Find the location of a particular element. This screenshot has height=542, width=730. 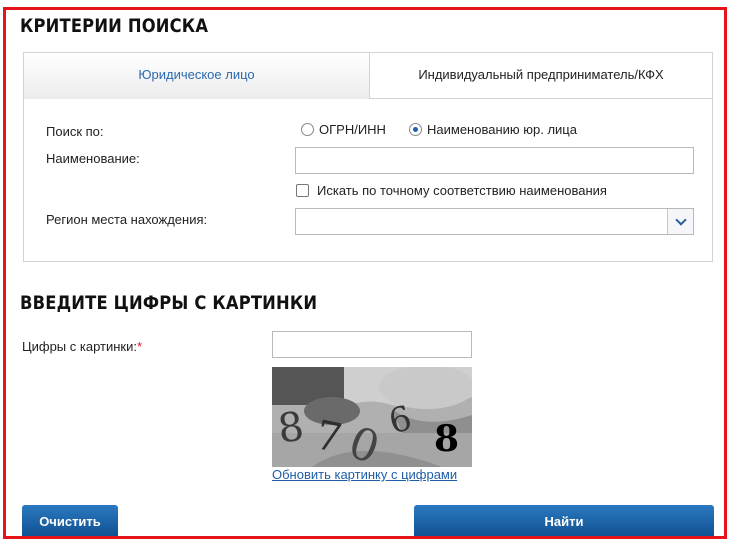

radio-ogrn-inn is located at coordinates (307, 129).